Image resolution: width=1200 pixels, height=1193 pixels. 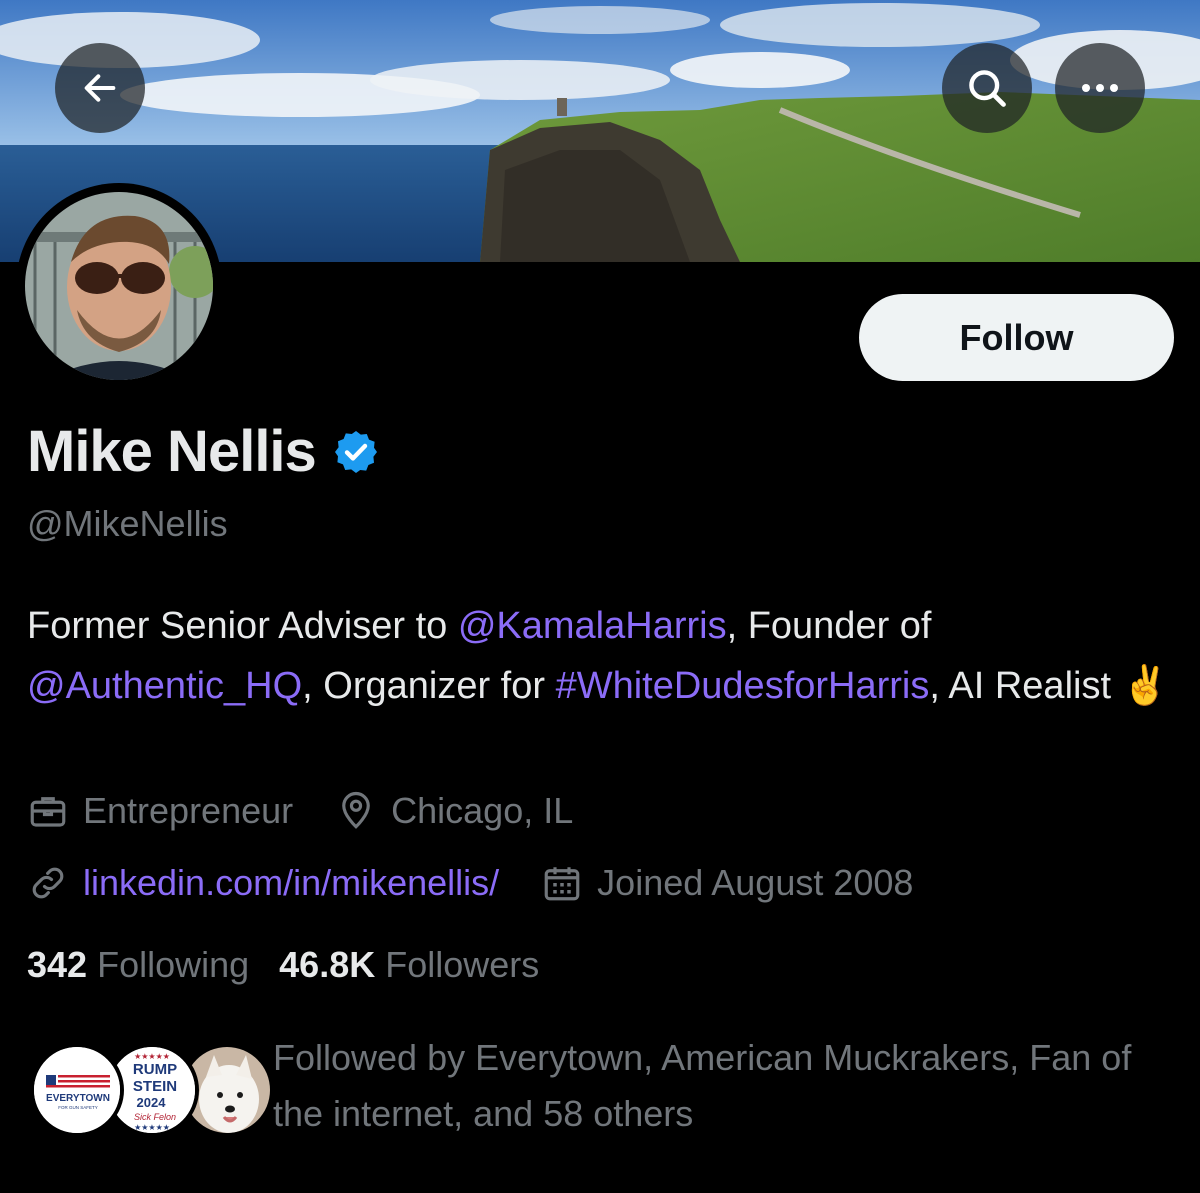 I want to click on everytown-logo: EVERYTOWN FOR GUN SAFETY, so click(x=77, y=1090).